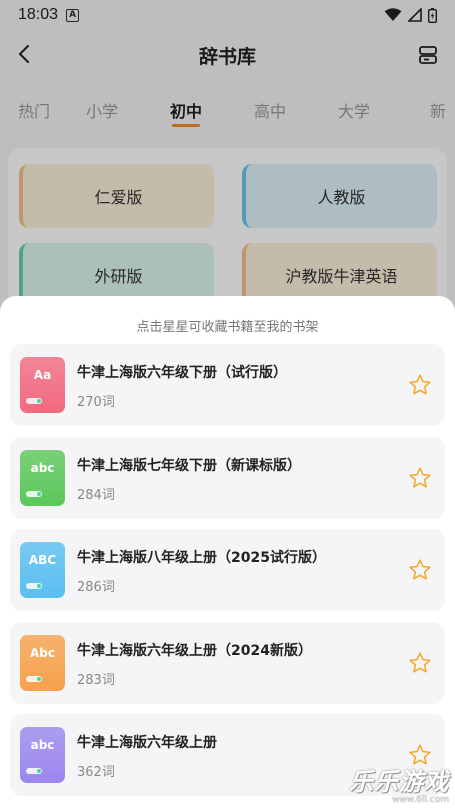 The width and height of the screenshot is (455, 810). What do you see at coordinates (96, 495) in the screenshot?
I see `book-word-count: 284词` at bounding box center [96, 495].